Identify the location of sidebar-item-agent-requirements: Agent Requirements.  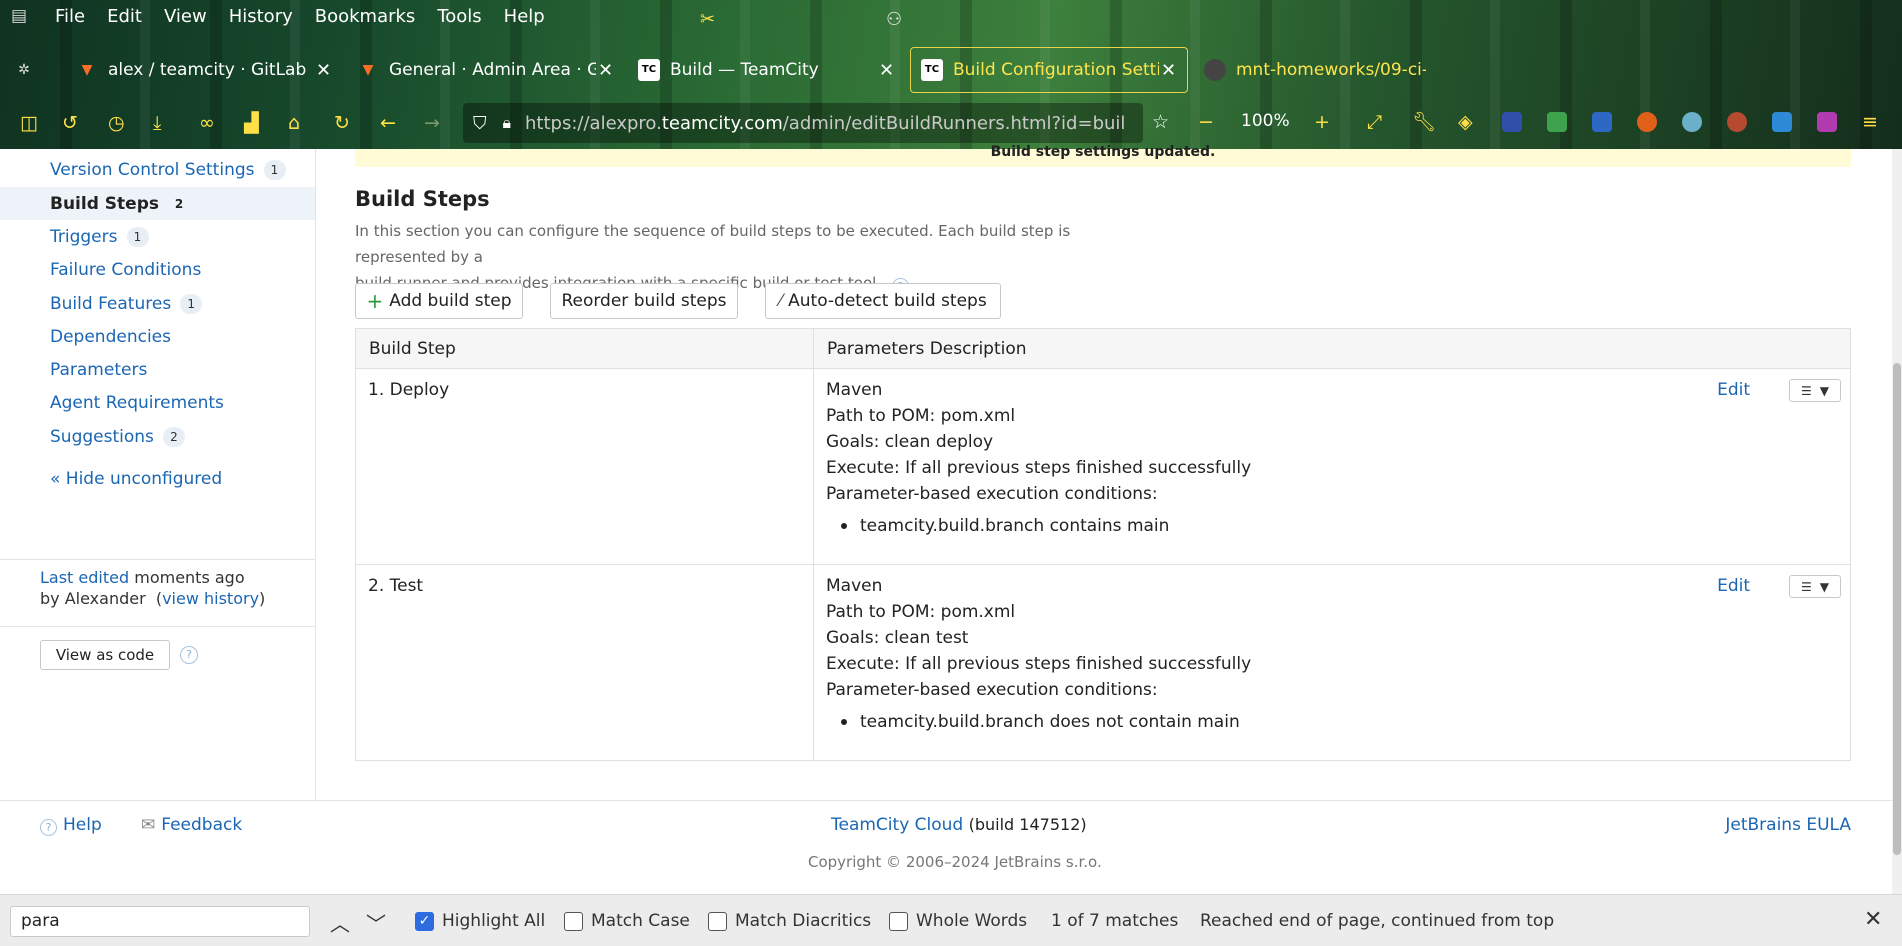
(157, 402).